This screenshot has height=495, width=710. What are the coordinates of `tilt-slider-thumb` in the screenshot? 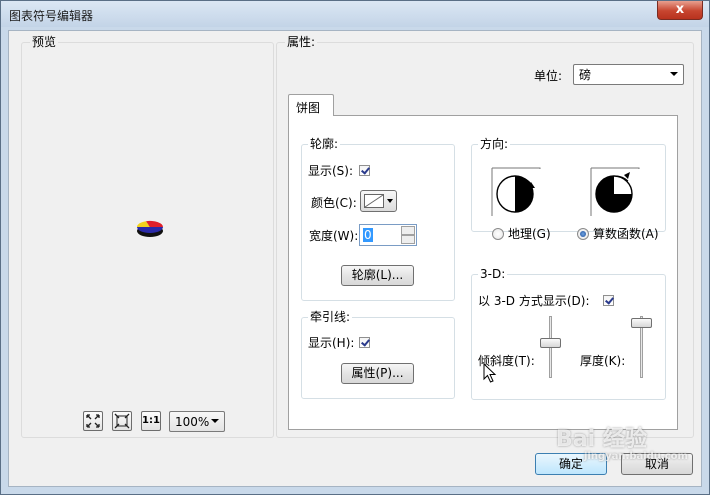 It's located at (550, 343).